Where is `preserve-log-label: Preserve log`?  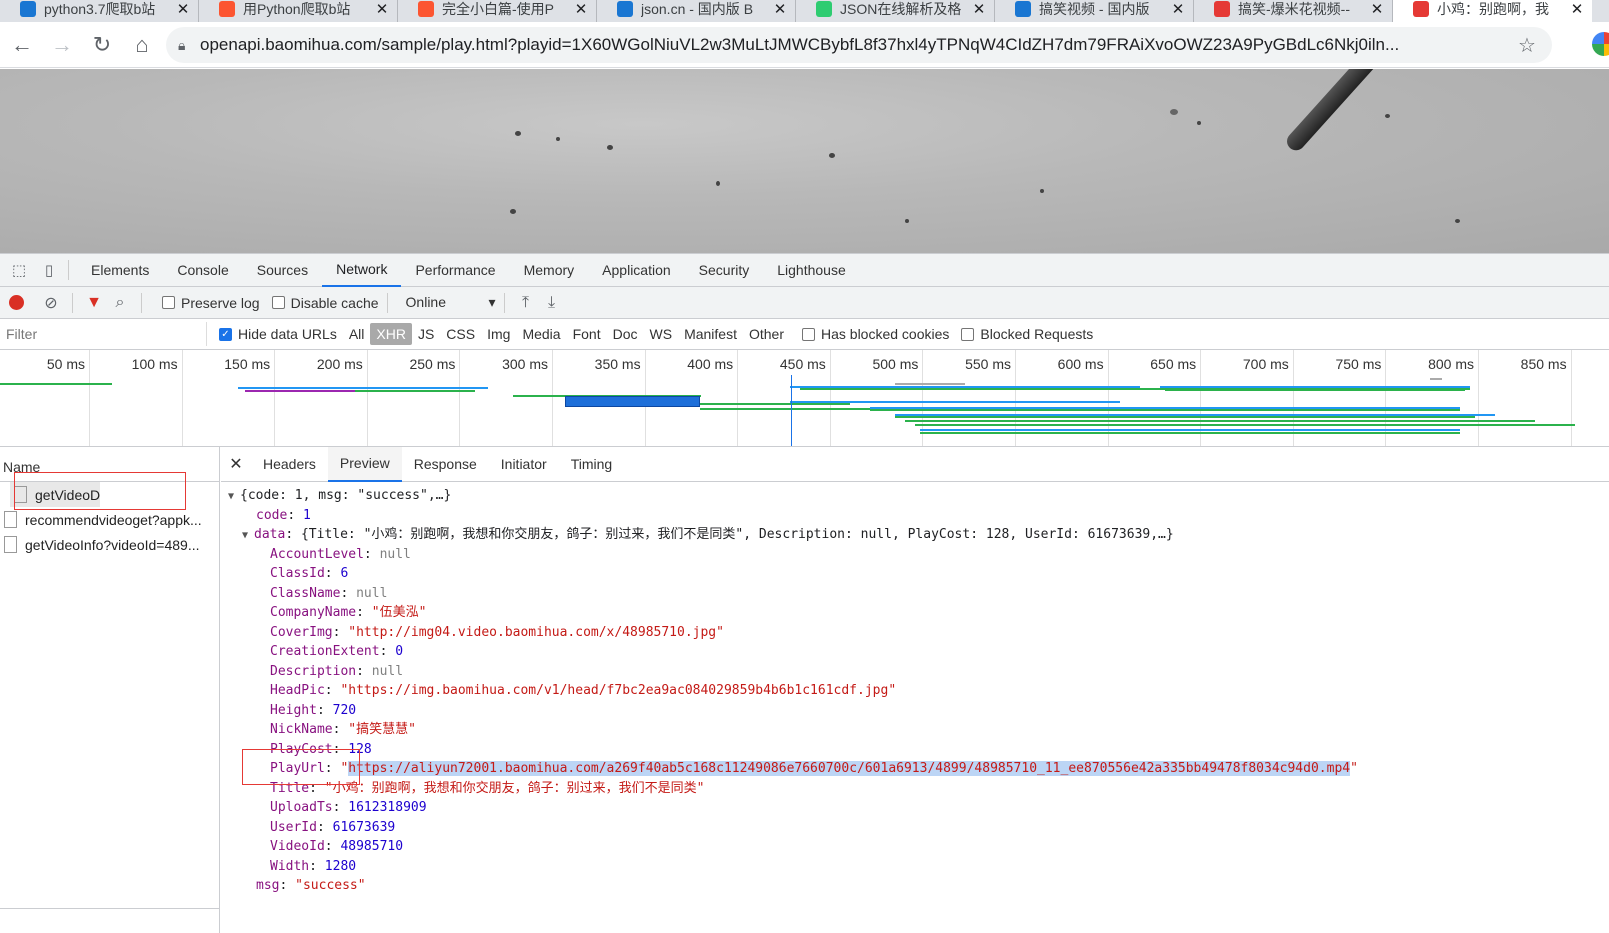 preserve-log-label: Preserve log is located at coordinates (220, 302).